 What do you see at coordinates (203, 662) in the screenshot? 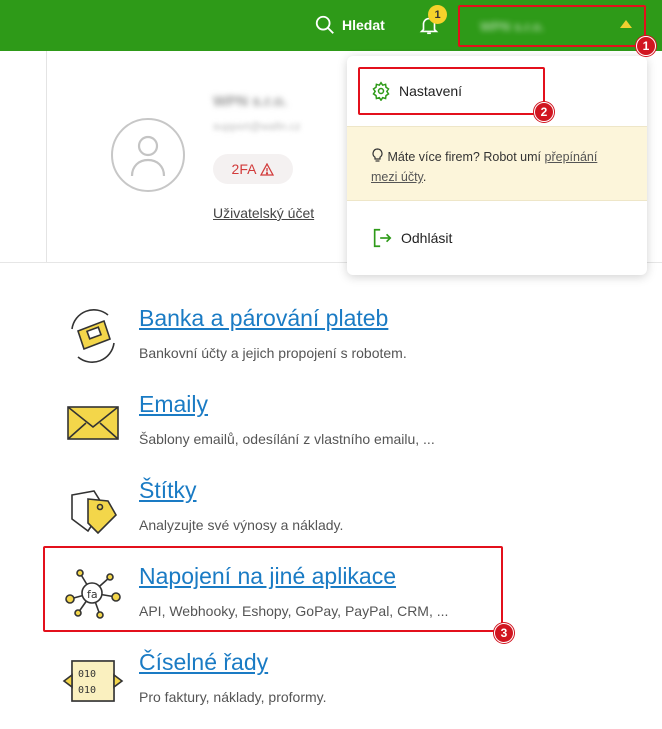
I see `item-title: Číselné řady` at bounding box center [203, 662].